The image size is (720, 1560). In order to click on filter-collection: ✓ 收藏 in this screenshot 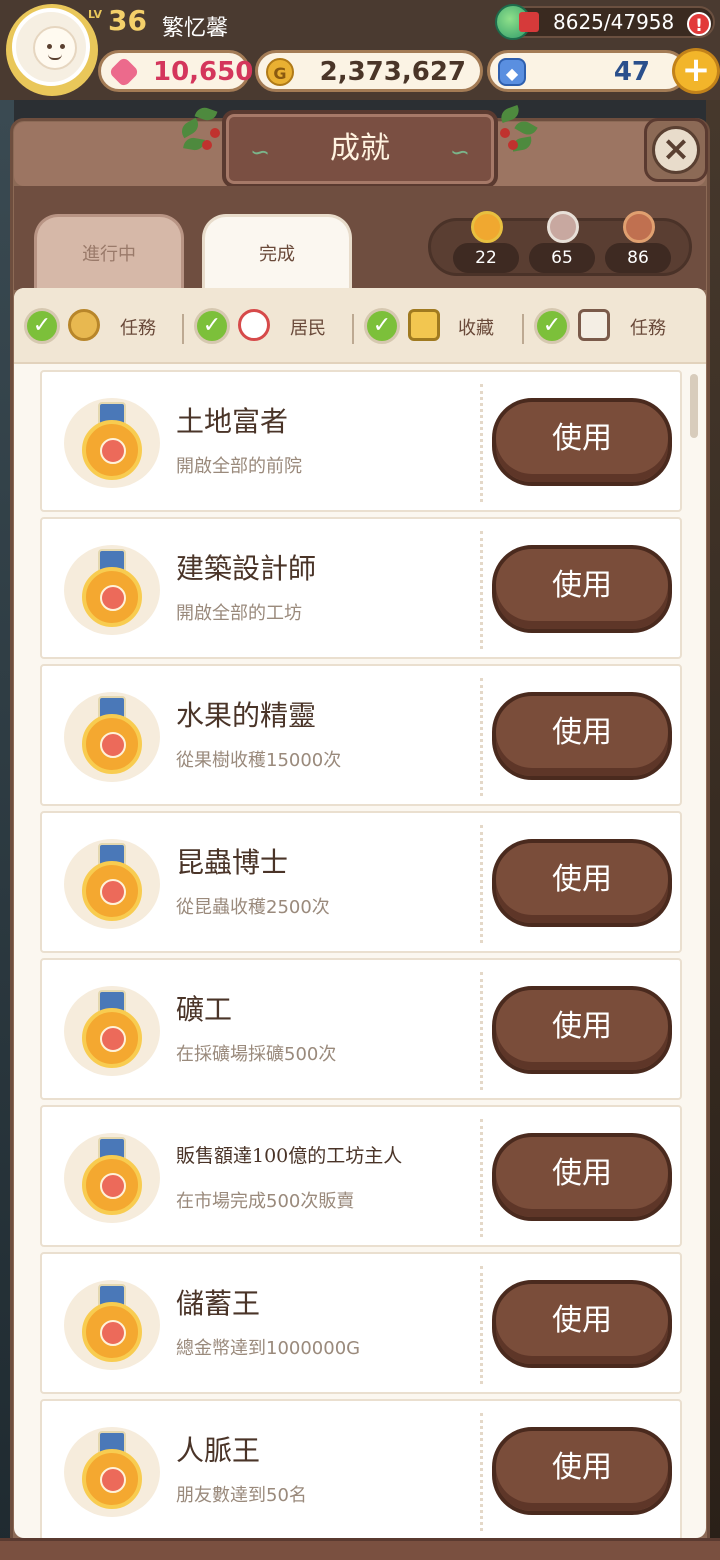, I will do `click(439, 326)`.